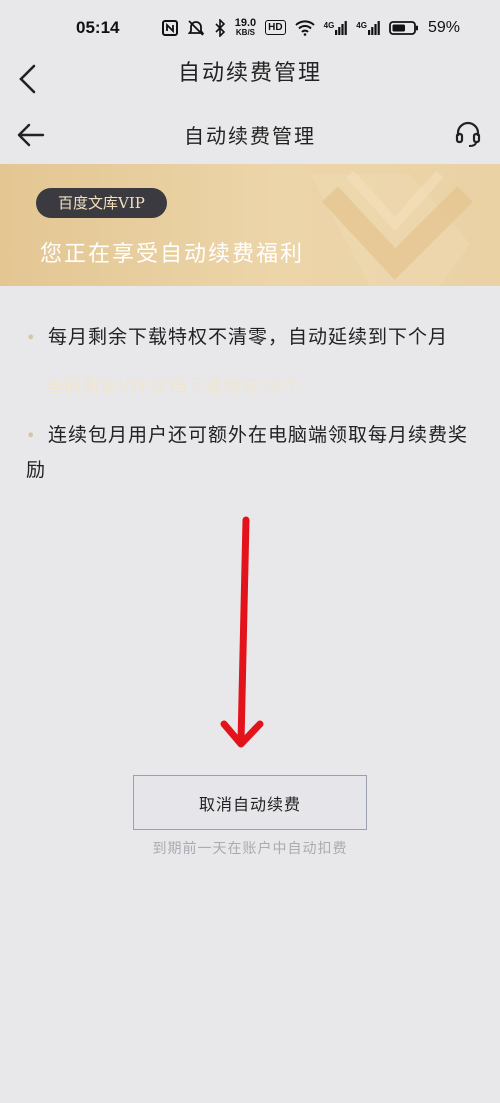 This screenshot has height=1103, width=500. What do you see at coordinates (172, 254) in the screenshot?
I see `banner-headline: 您正在享受自动续费福利` at bounding box center [172, 254].